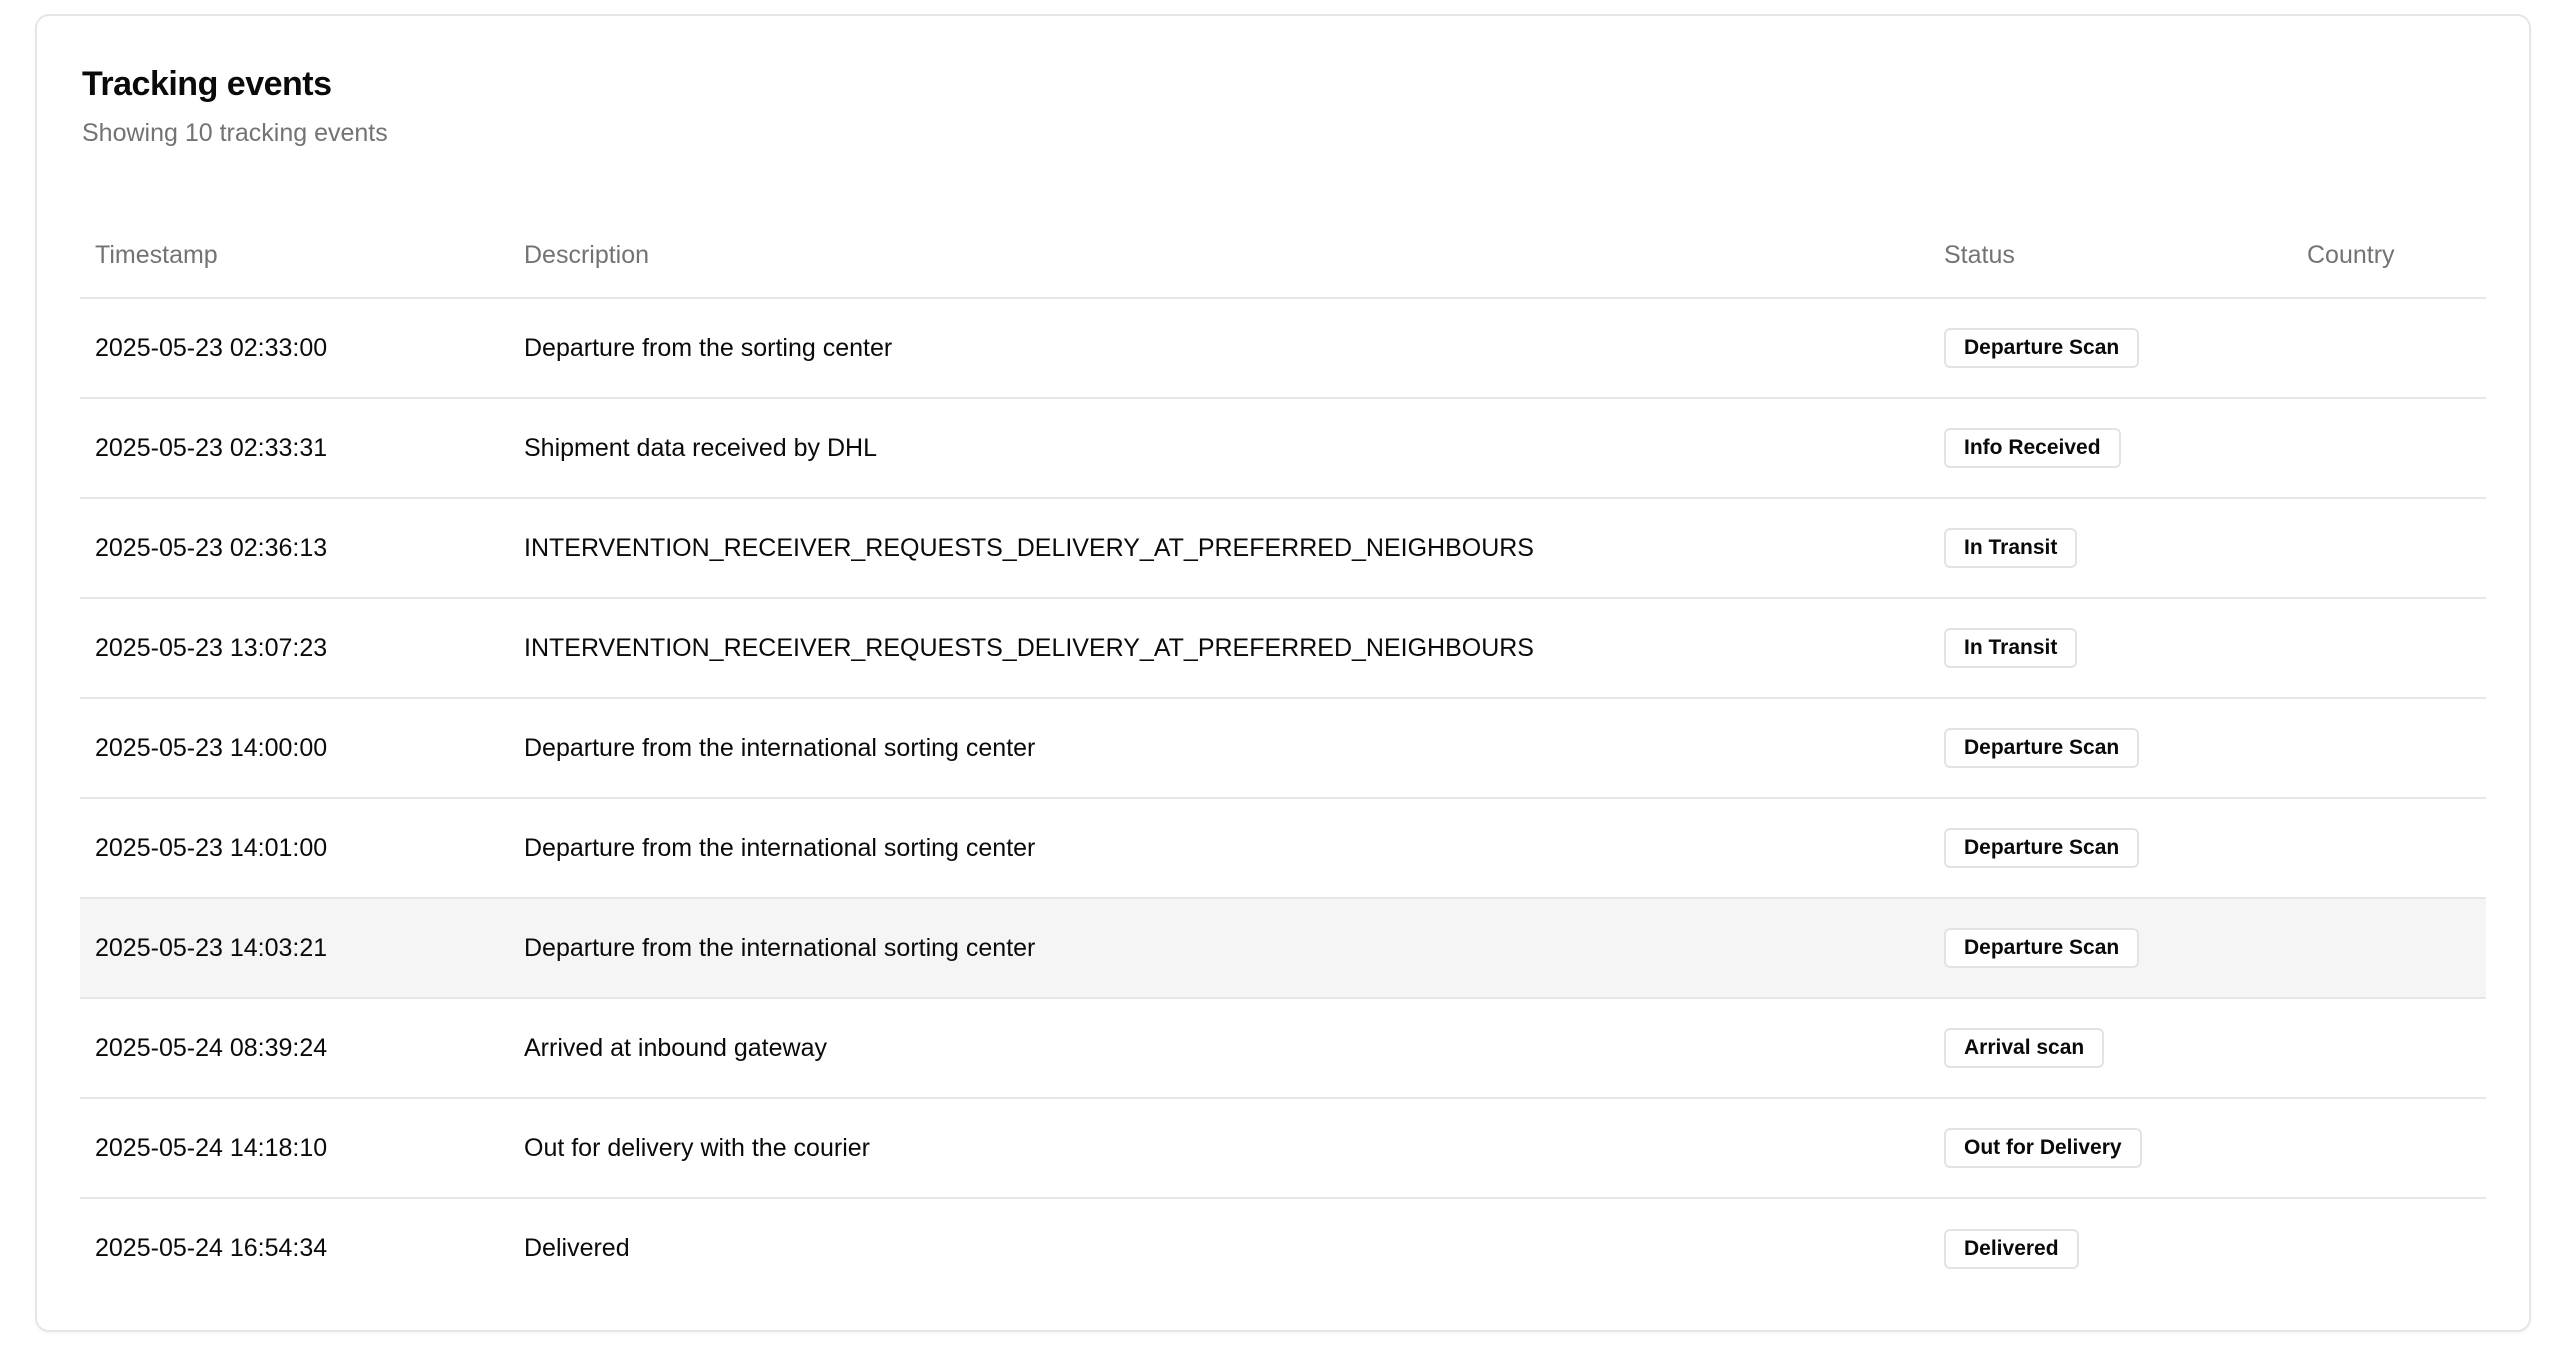 The height and width of the screenshot is (1361, 2560). Describe the element at coordinates (211, 1248) in the screenshot. I see `cell-timestamp: 2025-05-24 16:54:34` at that location.